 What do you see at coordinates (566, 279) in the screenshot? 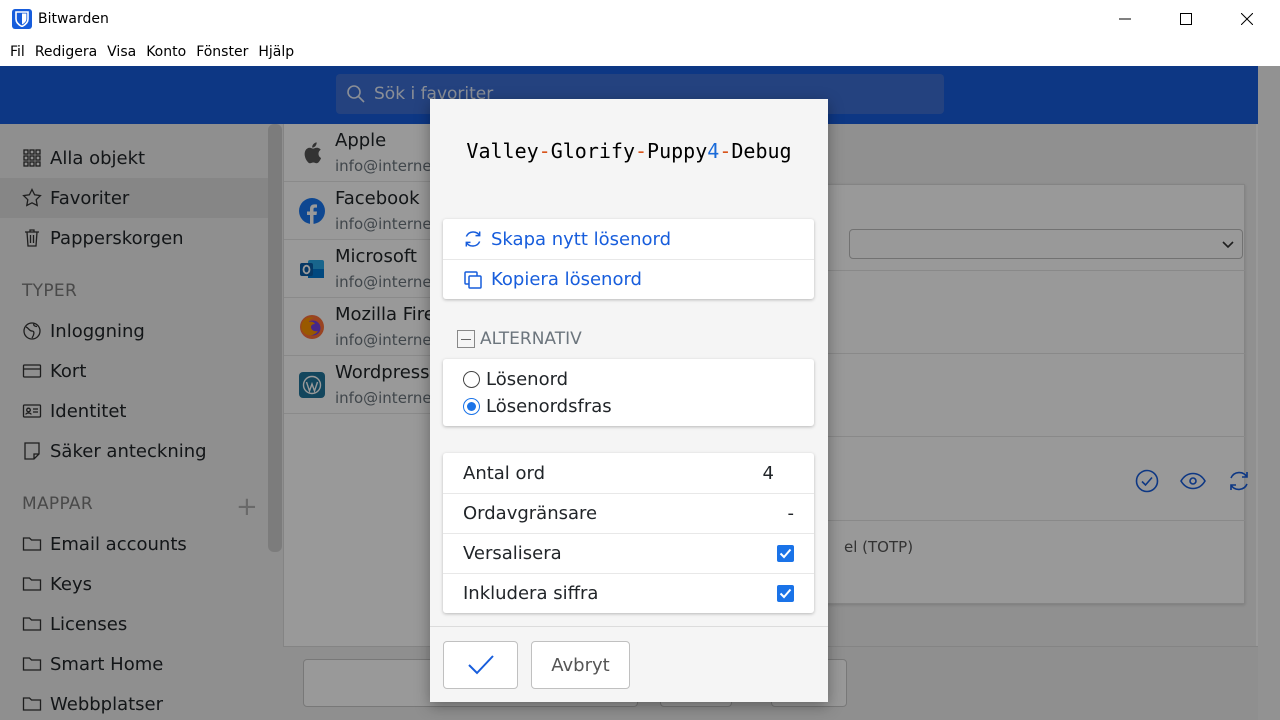
I see `copy-label: Kopiera lösenord` at bounding box center [566, 279].